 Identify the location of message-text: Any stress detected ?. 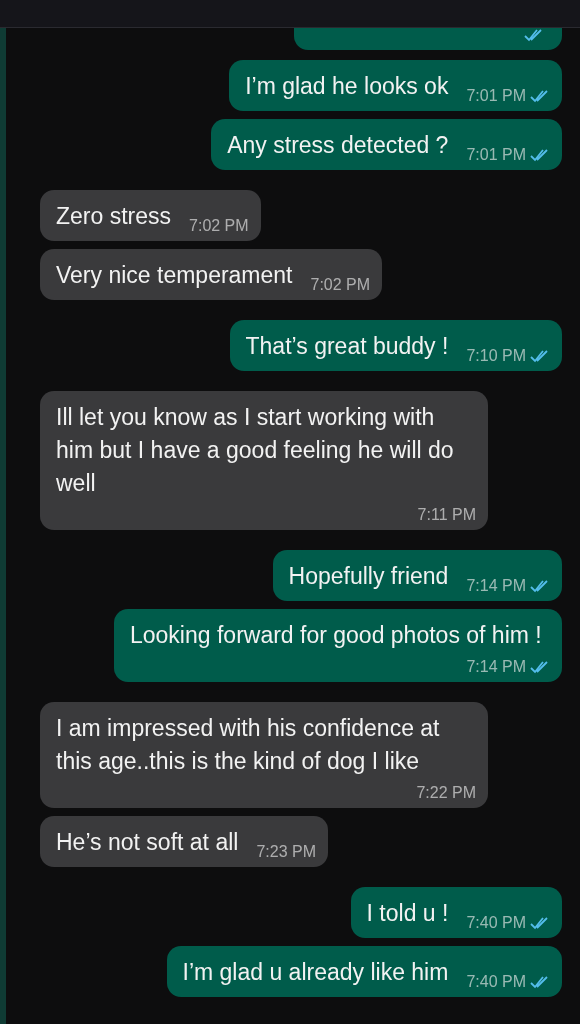
(338, 145).